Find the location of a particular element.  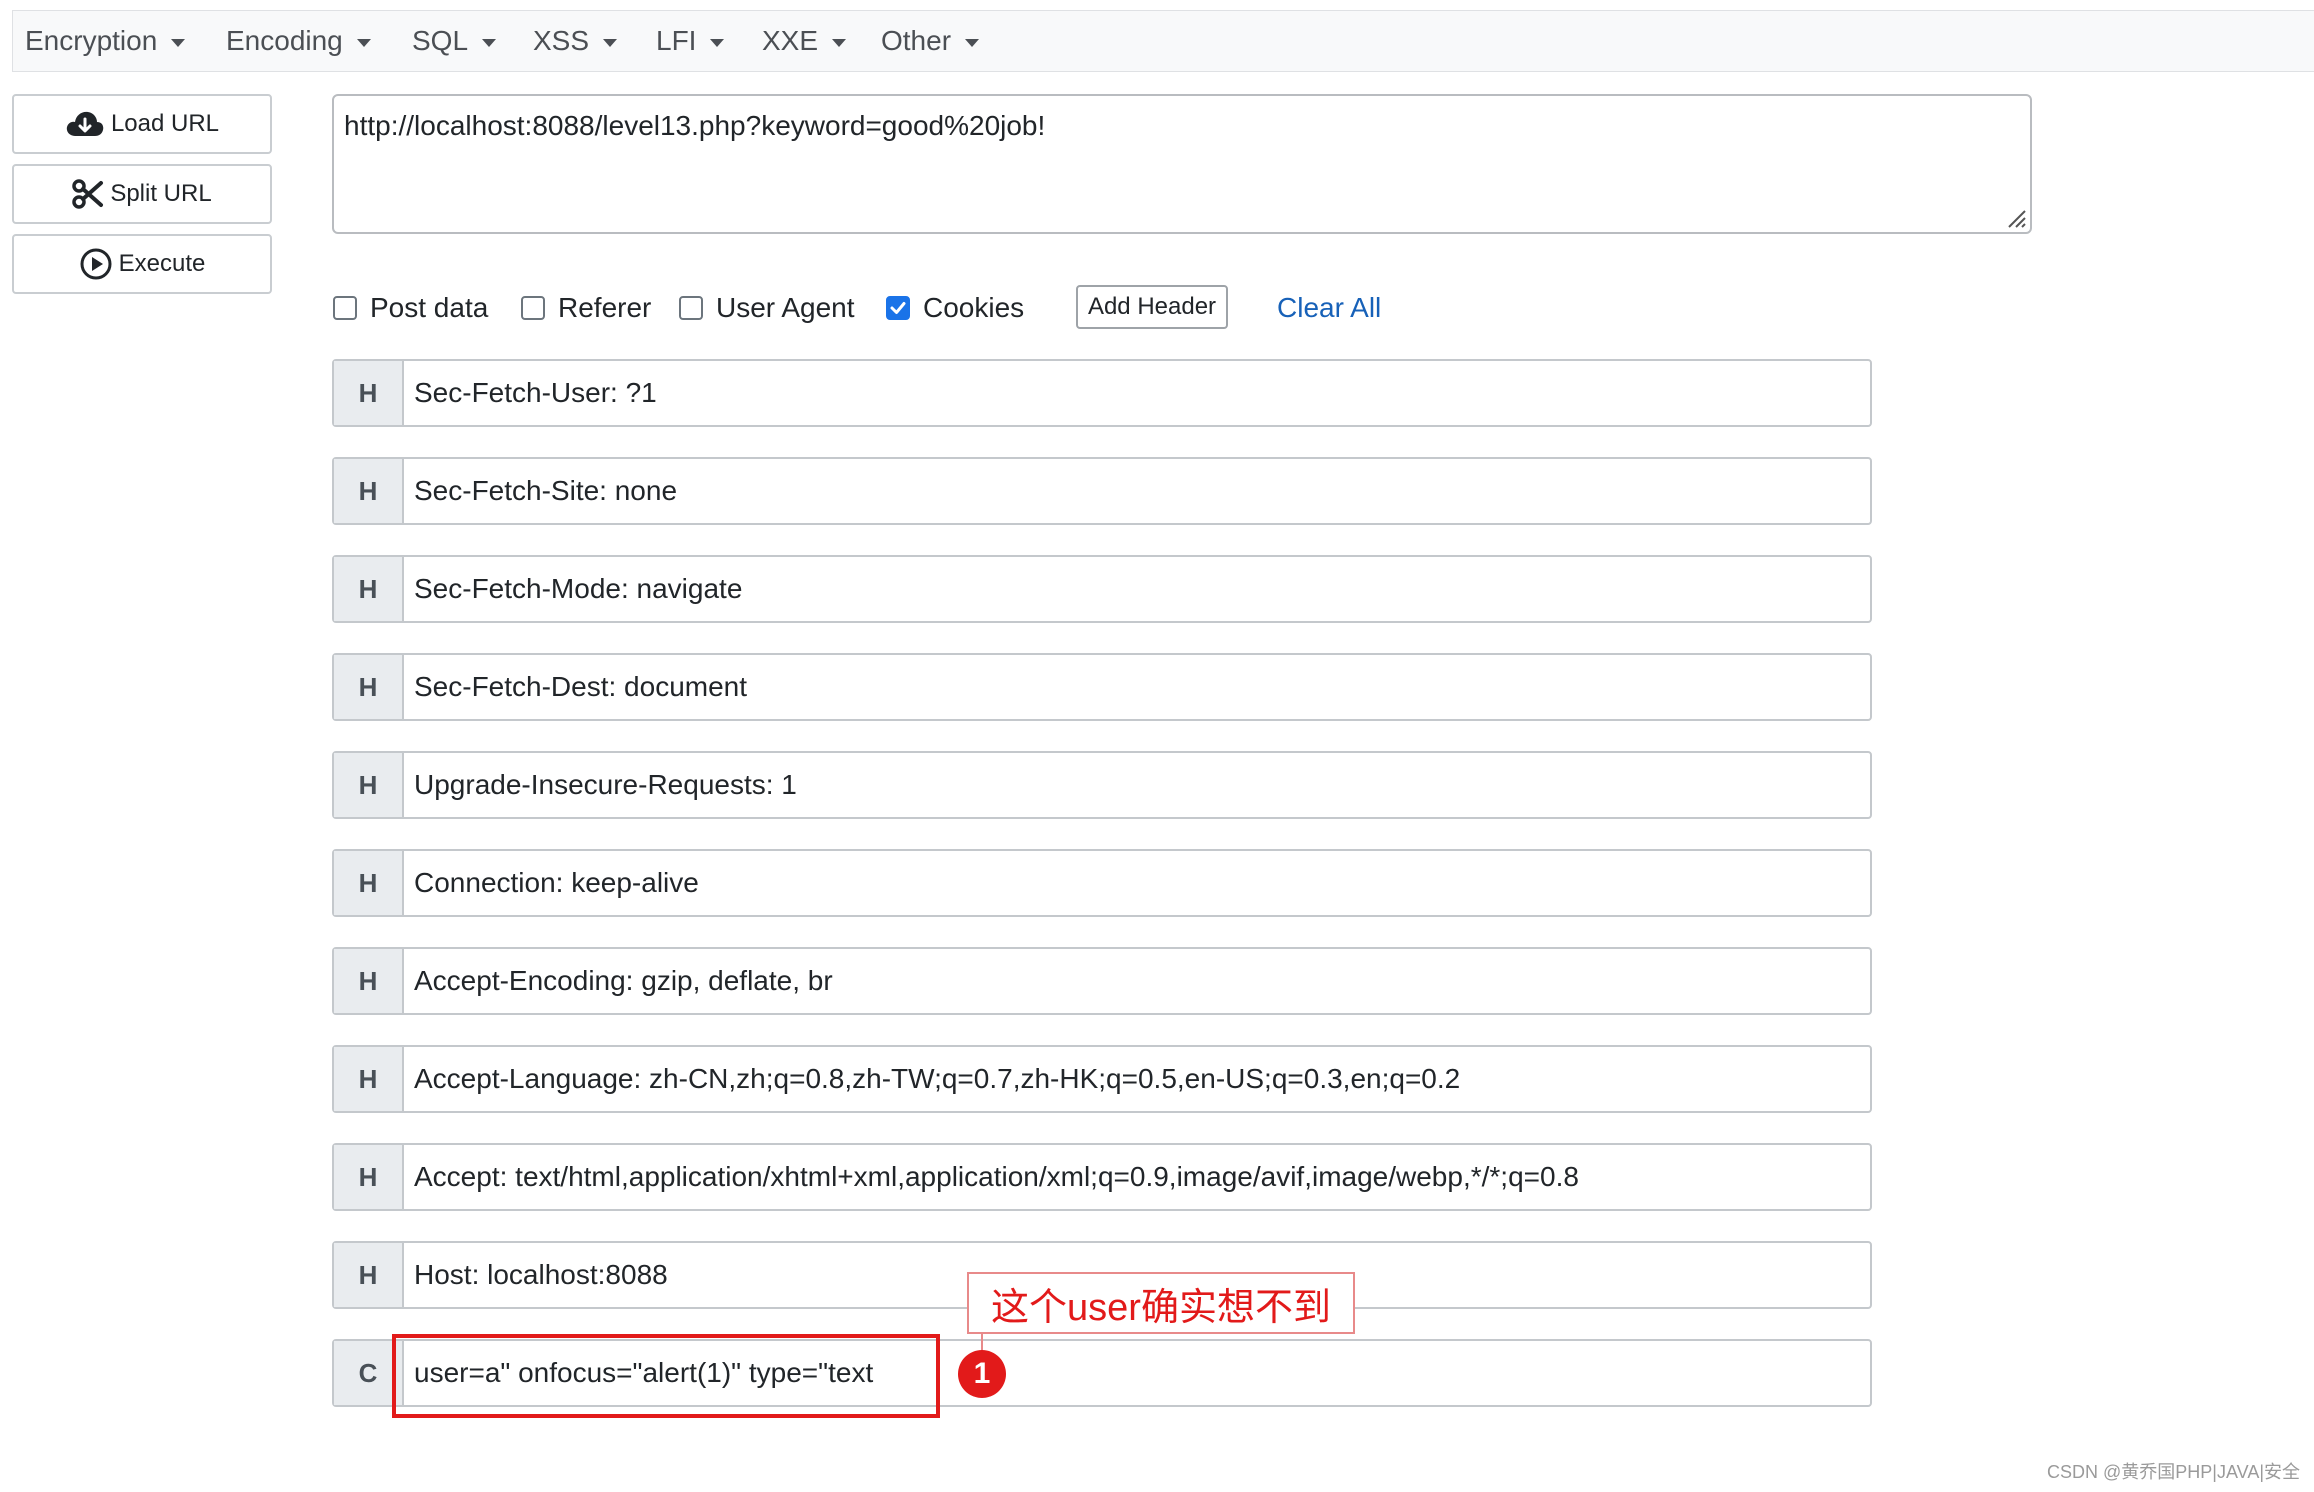

user-agent-checkbox is located at coordinates (691, 308).